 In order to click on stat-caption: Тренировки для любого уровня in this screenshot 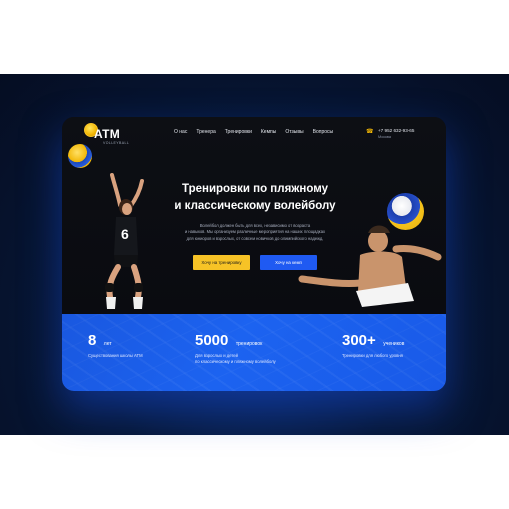, I will do `click(373, 356)`.